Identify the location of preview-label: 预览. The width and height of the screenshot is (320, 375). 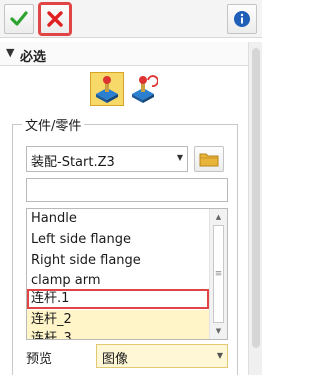
(39, 359).